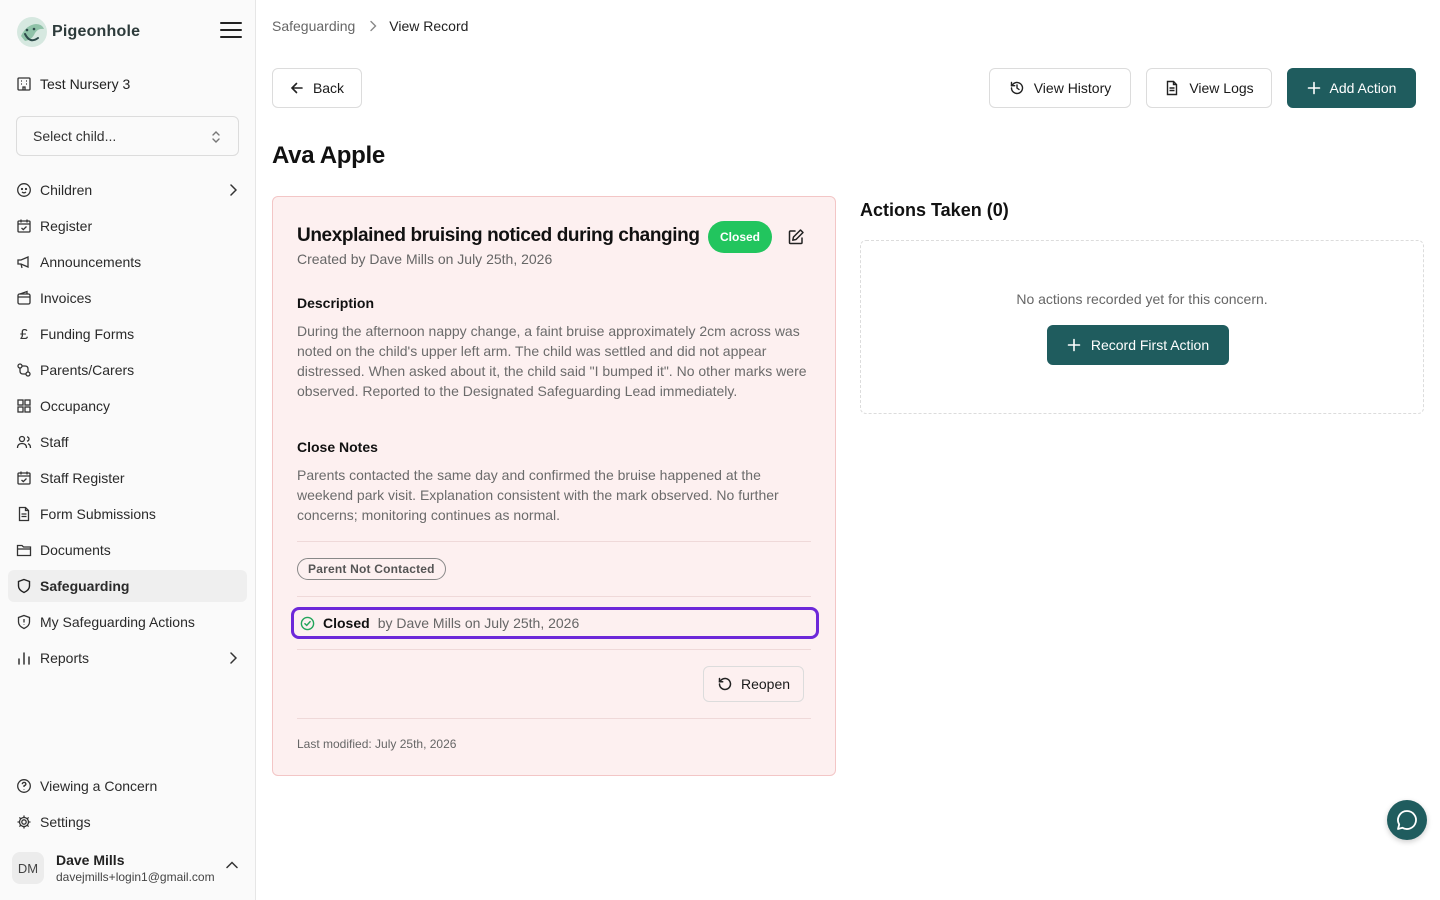 This screenshot has height=900, width=1440. I want to click on edit-icon, so click(796, 237).